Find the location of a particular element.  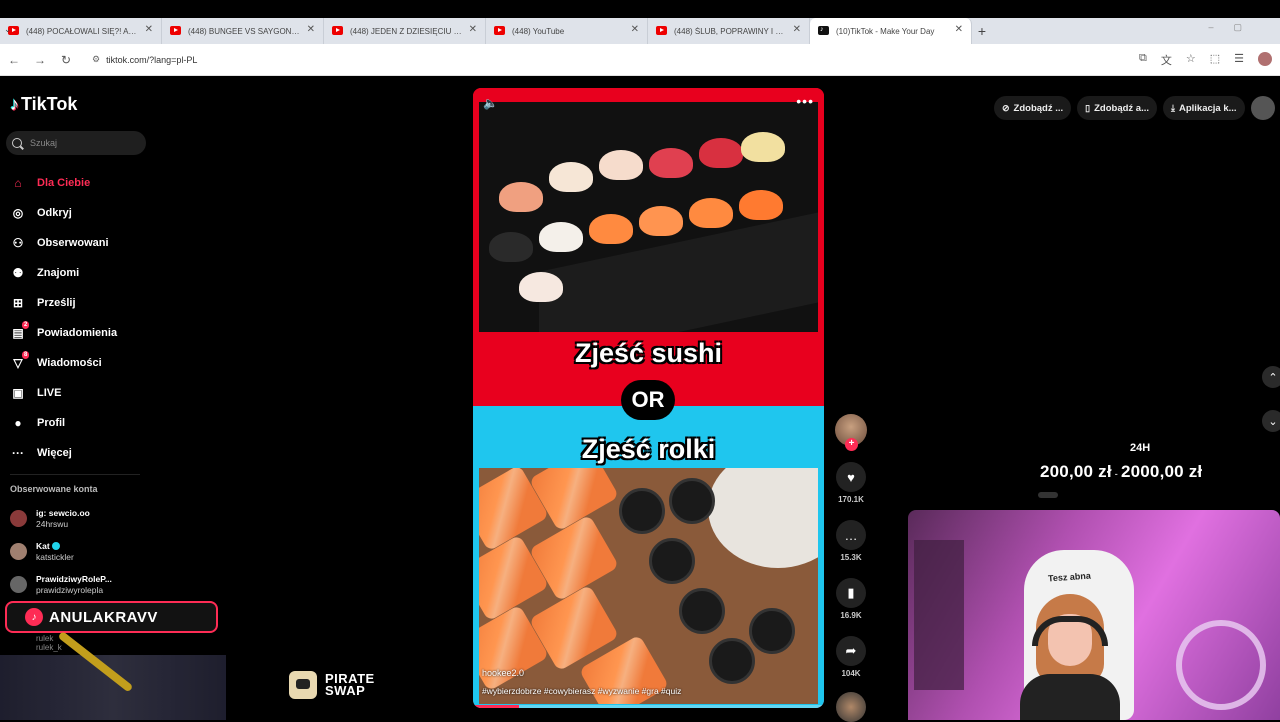

sidebar-item-upload: ⊞ Prześlij is located at coordinates (110, 303).